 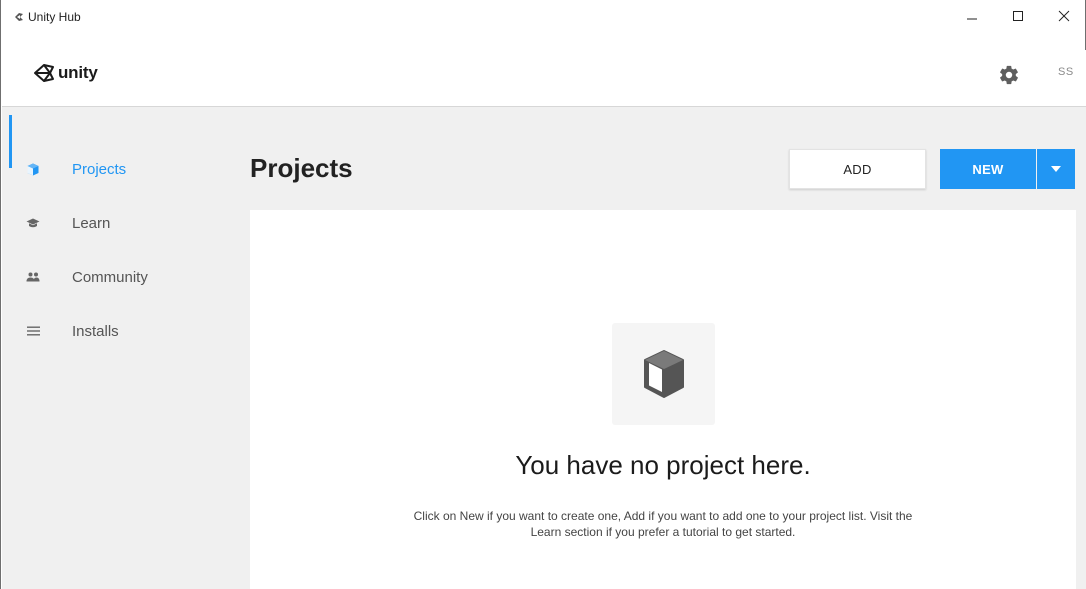 What do you see at coordinates (33, 169) in the screenshot?
I see `cube-icon` at bounding box center [33, 169].